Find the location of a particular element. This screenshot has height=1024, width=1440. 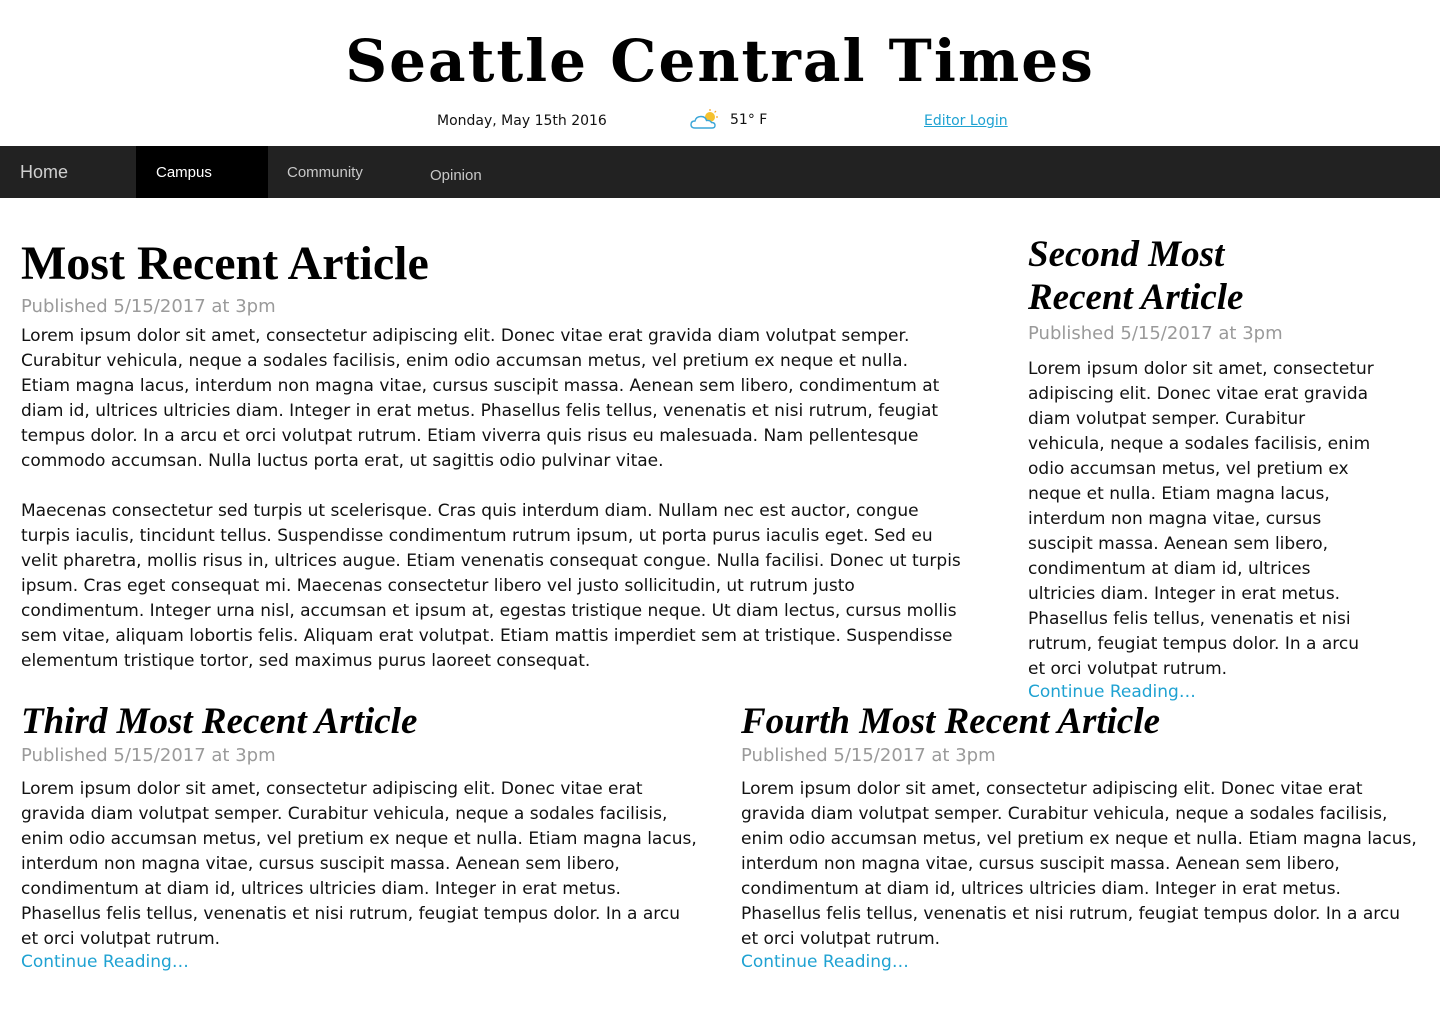

article-title: Fourth Most Recent Article is located at coordinates (1081, 722).